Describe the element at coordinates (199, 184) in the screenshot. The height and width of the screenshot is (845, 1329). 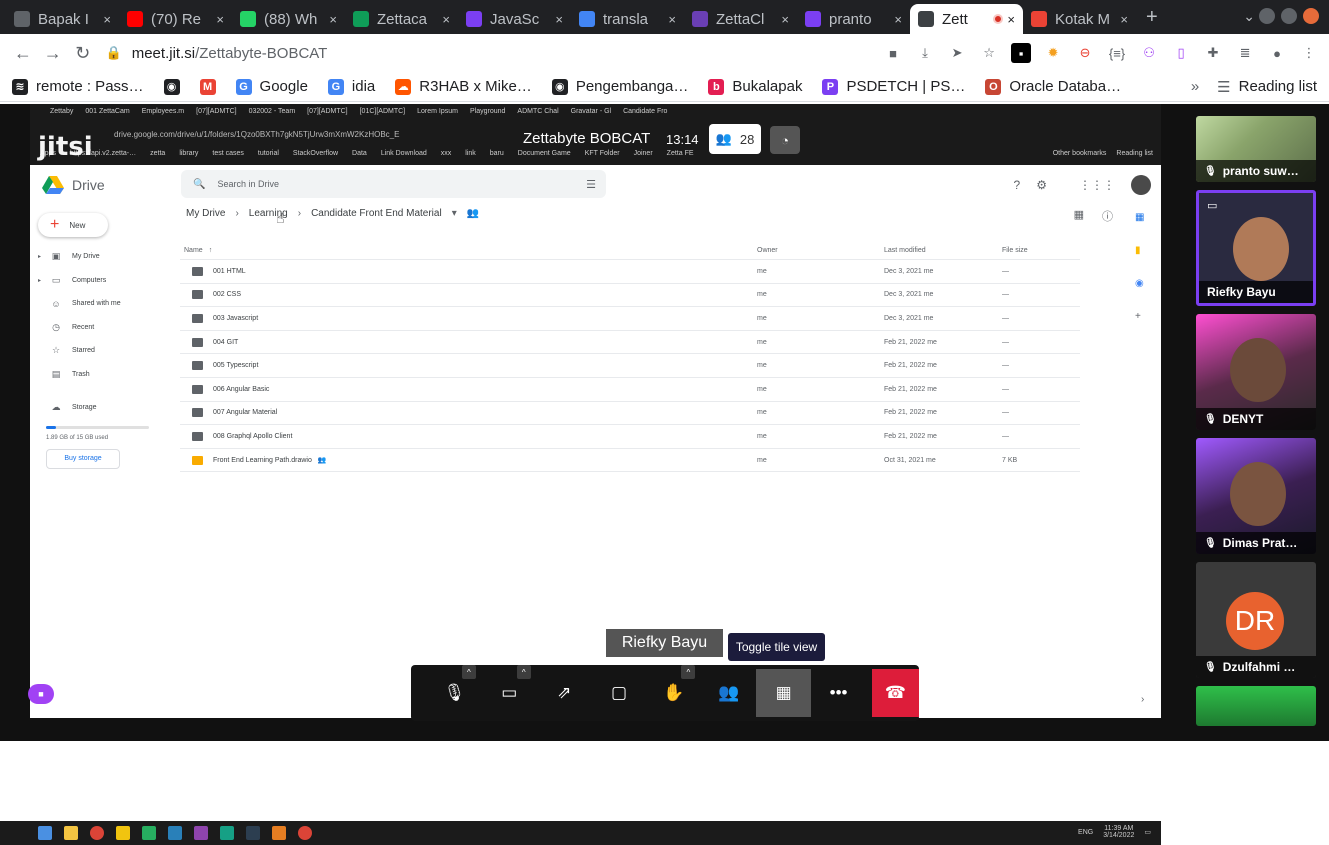
I see `search-icon: 🔍` at that location.